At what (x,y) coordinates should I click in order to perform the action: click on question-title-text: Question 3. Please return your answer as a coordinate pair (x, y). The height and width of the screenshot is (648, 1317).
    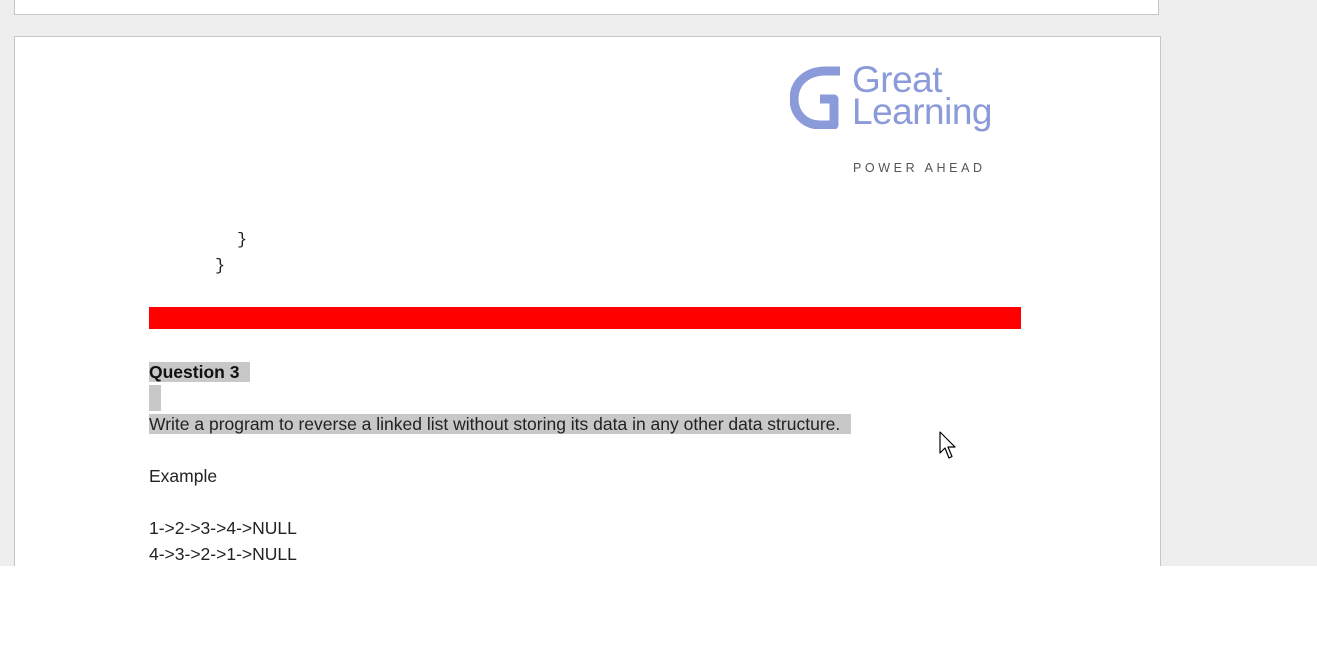
    Looking at the image, I should click on (200, 372).